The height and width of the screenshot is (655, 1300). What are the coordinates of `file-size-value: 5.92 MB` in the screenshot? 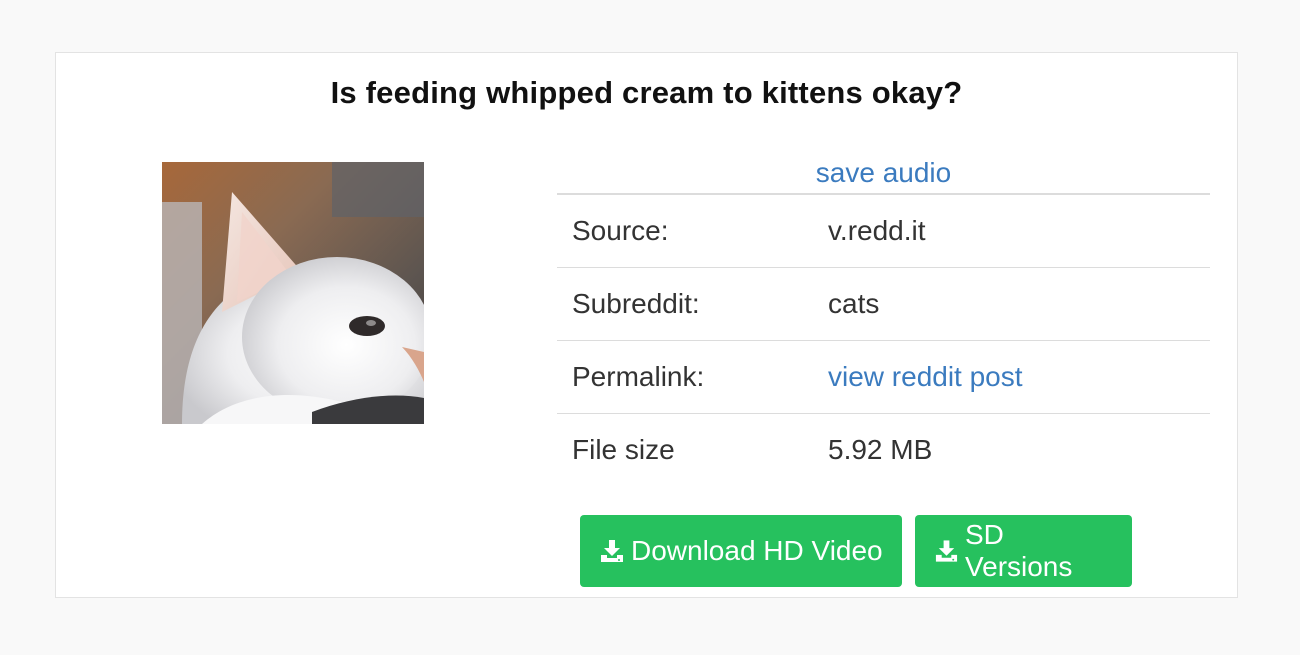 It's located at (880, 449).